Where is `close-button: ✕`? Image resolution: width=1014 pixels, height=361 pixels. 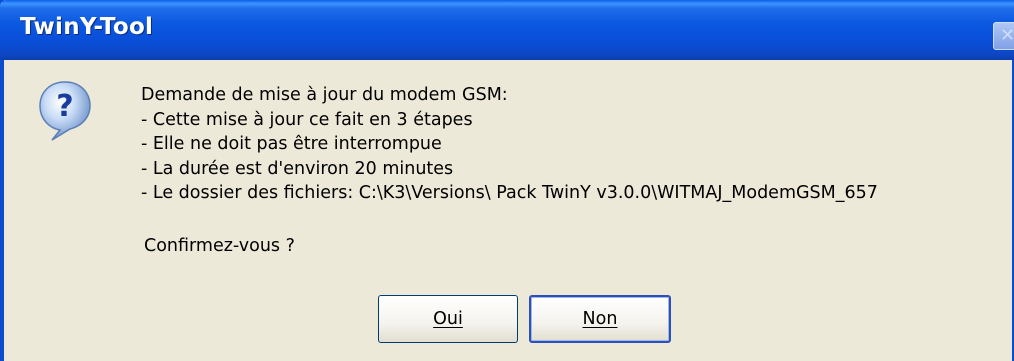 close-button: ✕ is located at coordinates (1003, 36).